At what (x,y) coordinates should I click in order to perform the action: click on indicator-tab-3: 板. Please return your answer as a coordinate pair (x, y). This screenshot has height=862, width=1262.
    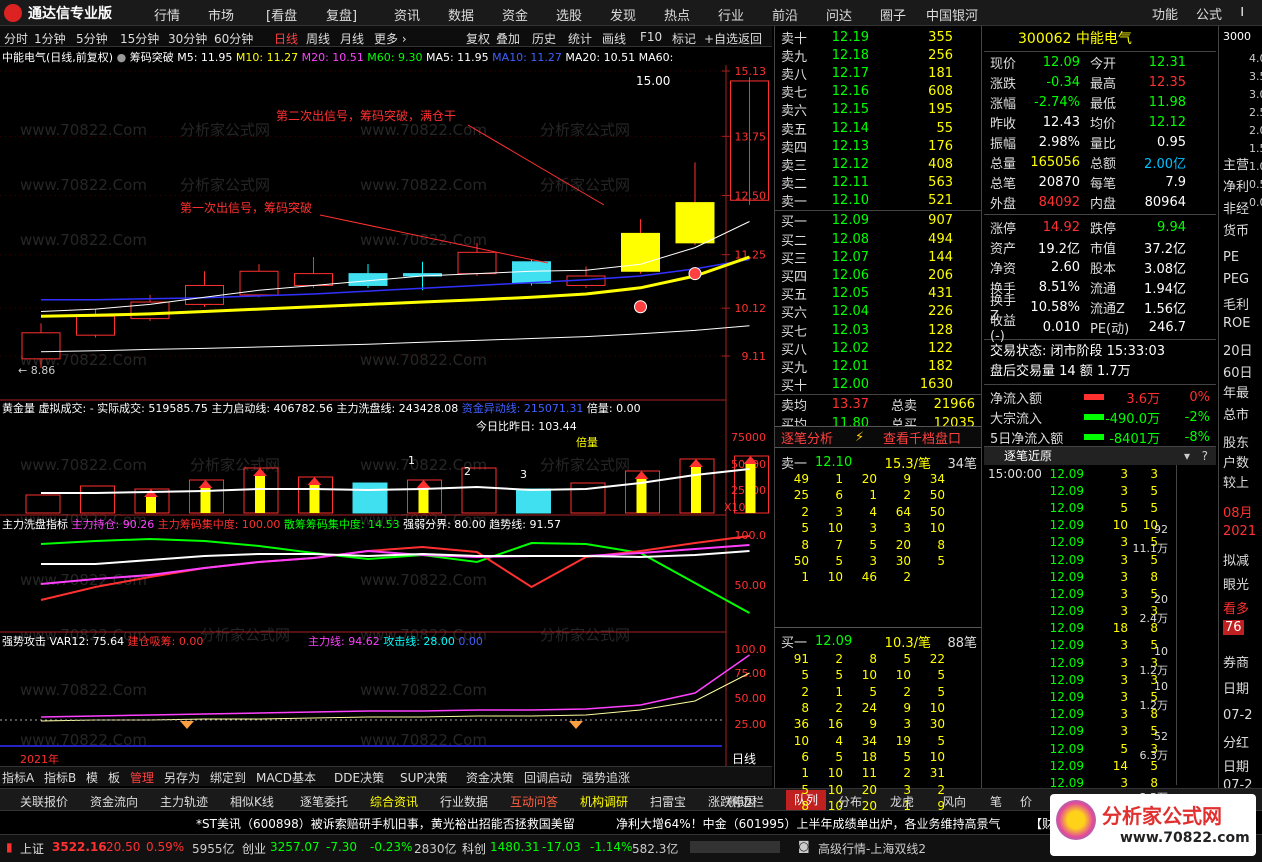
    Looking at the image, I should click on (114, 777).